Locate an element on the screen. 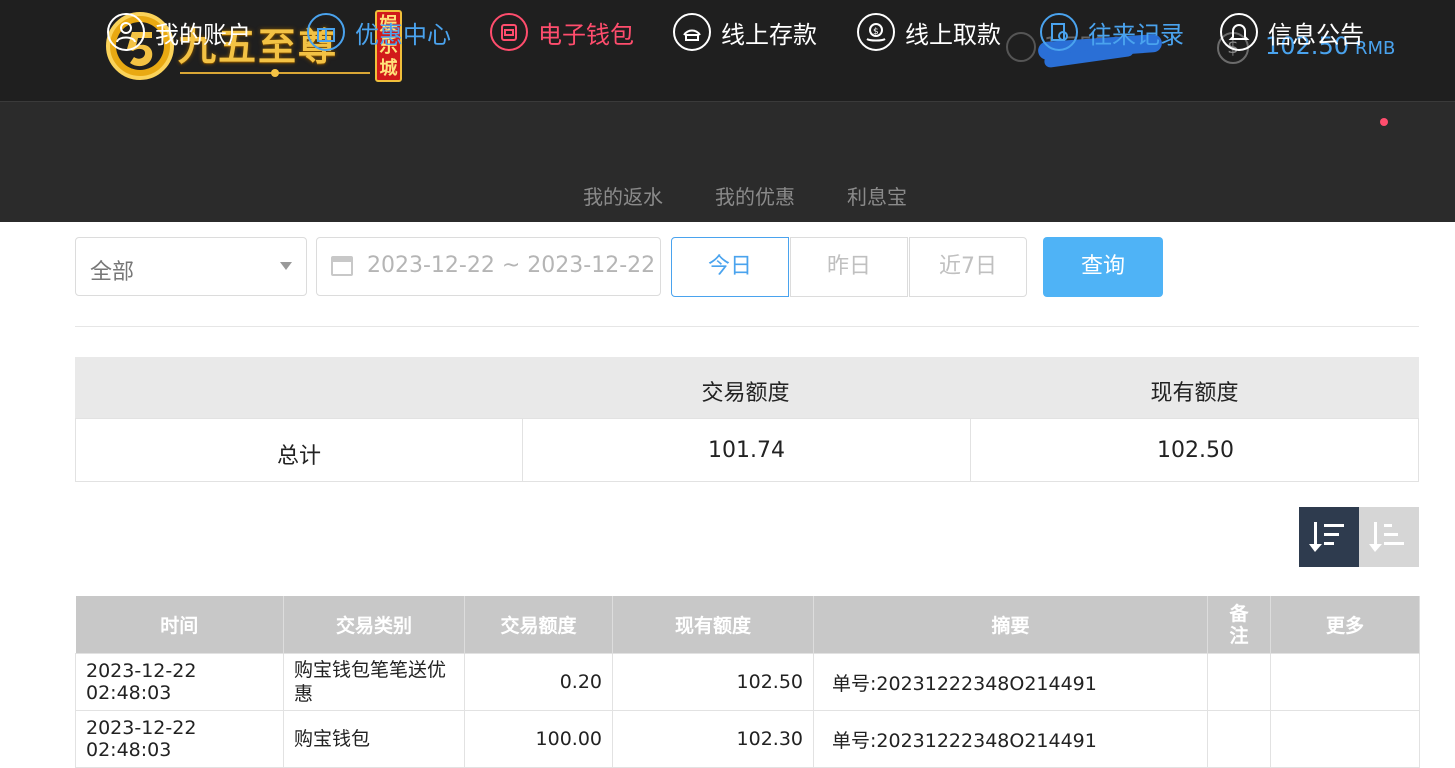 This screenshot has width=1455, height=768. sort-ascending-button is located at coordinates (1389, 537).